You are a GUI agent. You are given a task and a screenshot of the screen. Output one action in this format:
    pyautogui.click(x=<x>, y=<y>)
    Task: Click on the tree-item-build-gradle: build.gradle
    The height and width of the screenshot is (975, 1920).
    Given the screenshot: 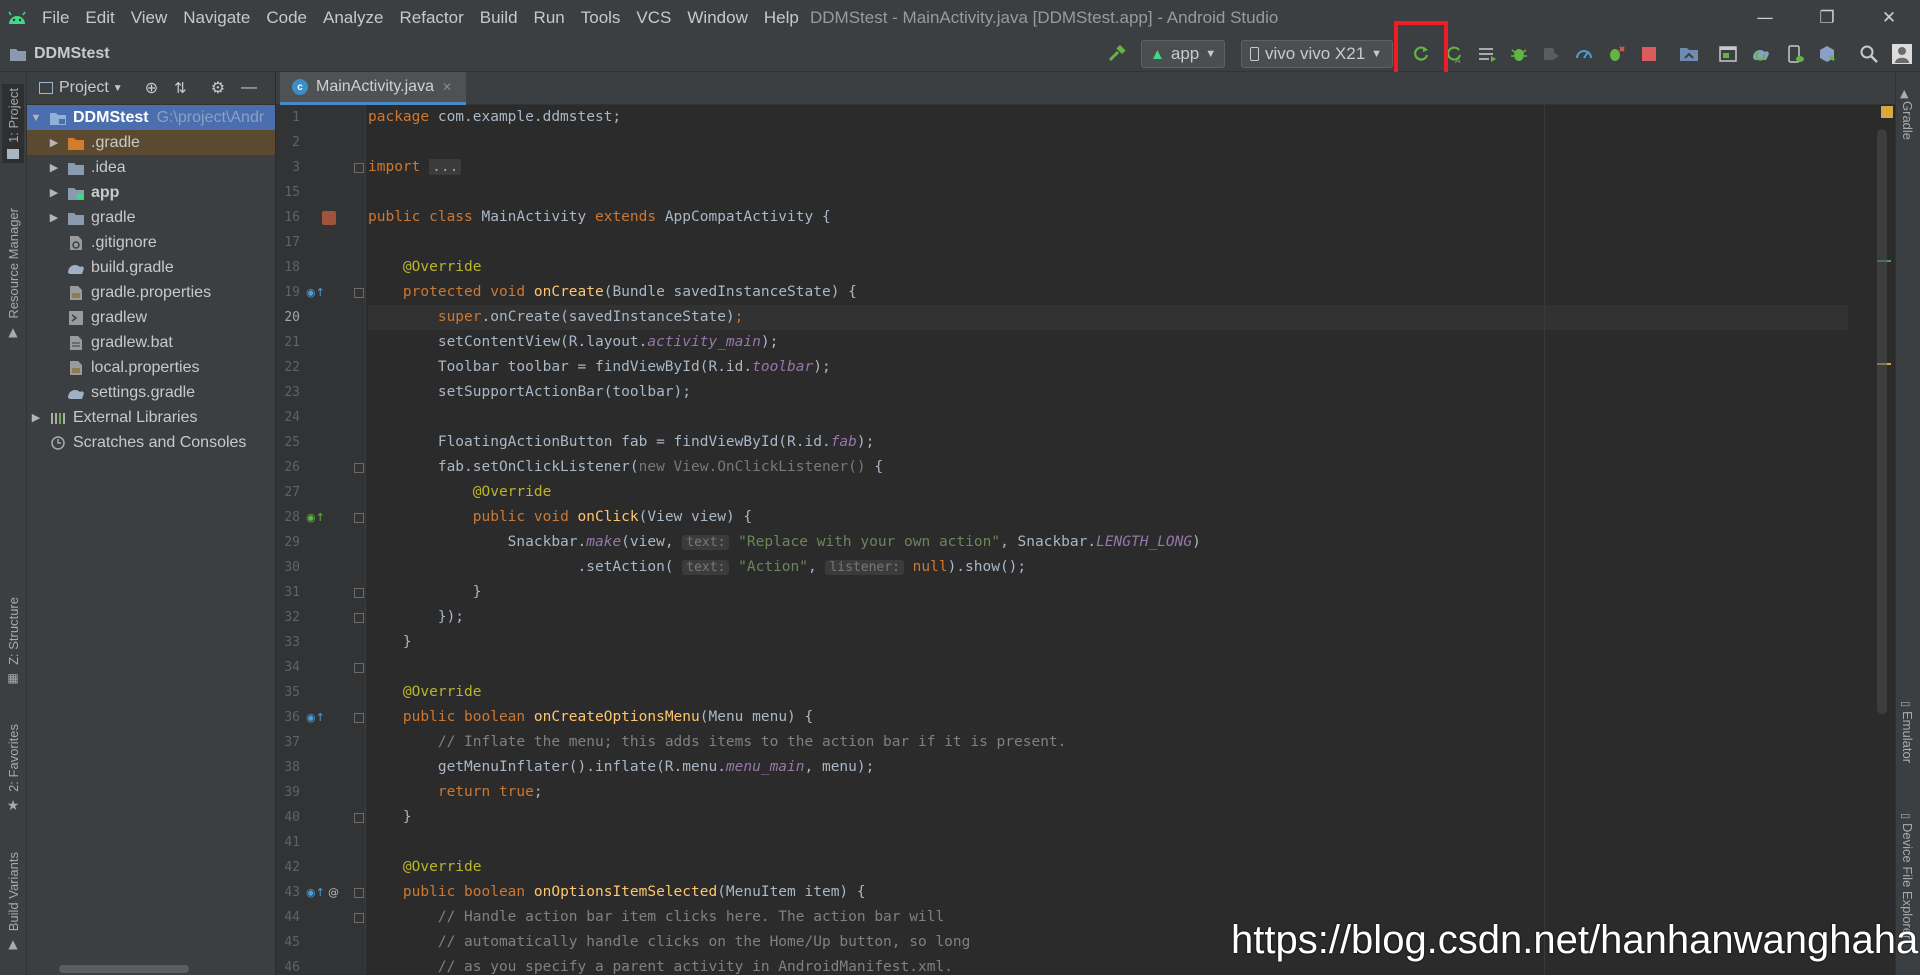 What is the action you would take?
    pyautogui.click(x=151, y=267)
    